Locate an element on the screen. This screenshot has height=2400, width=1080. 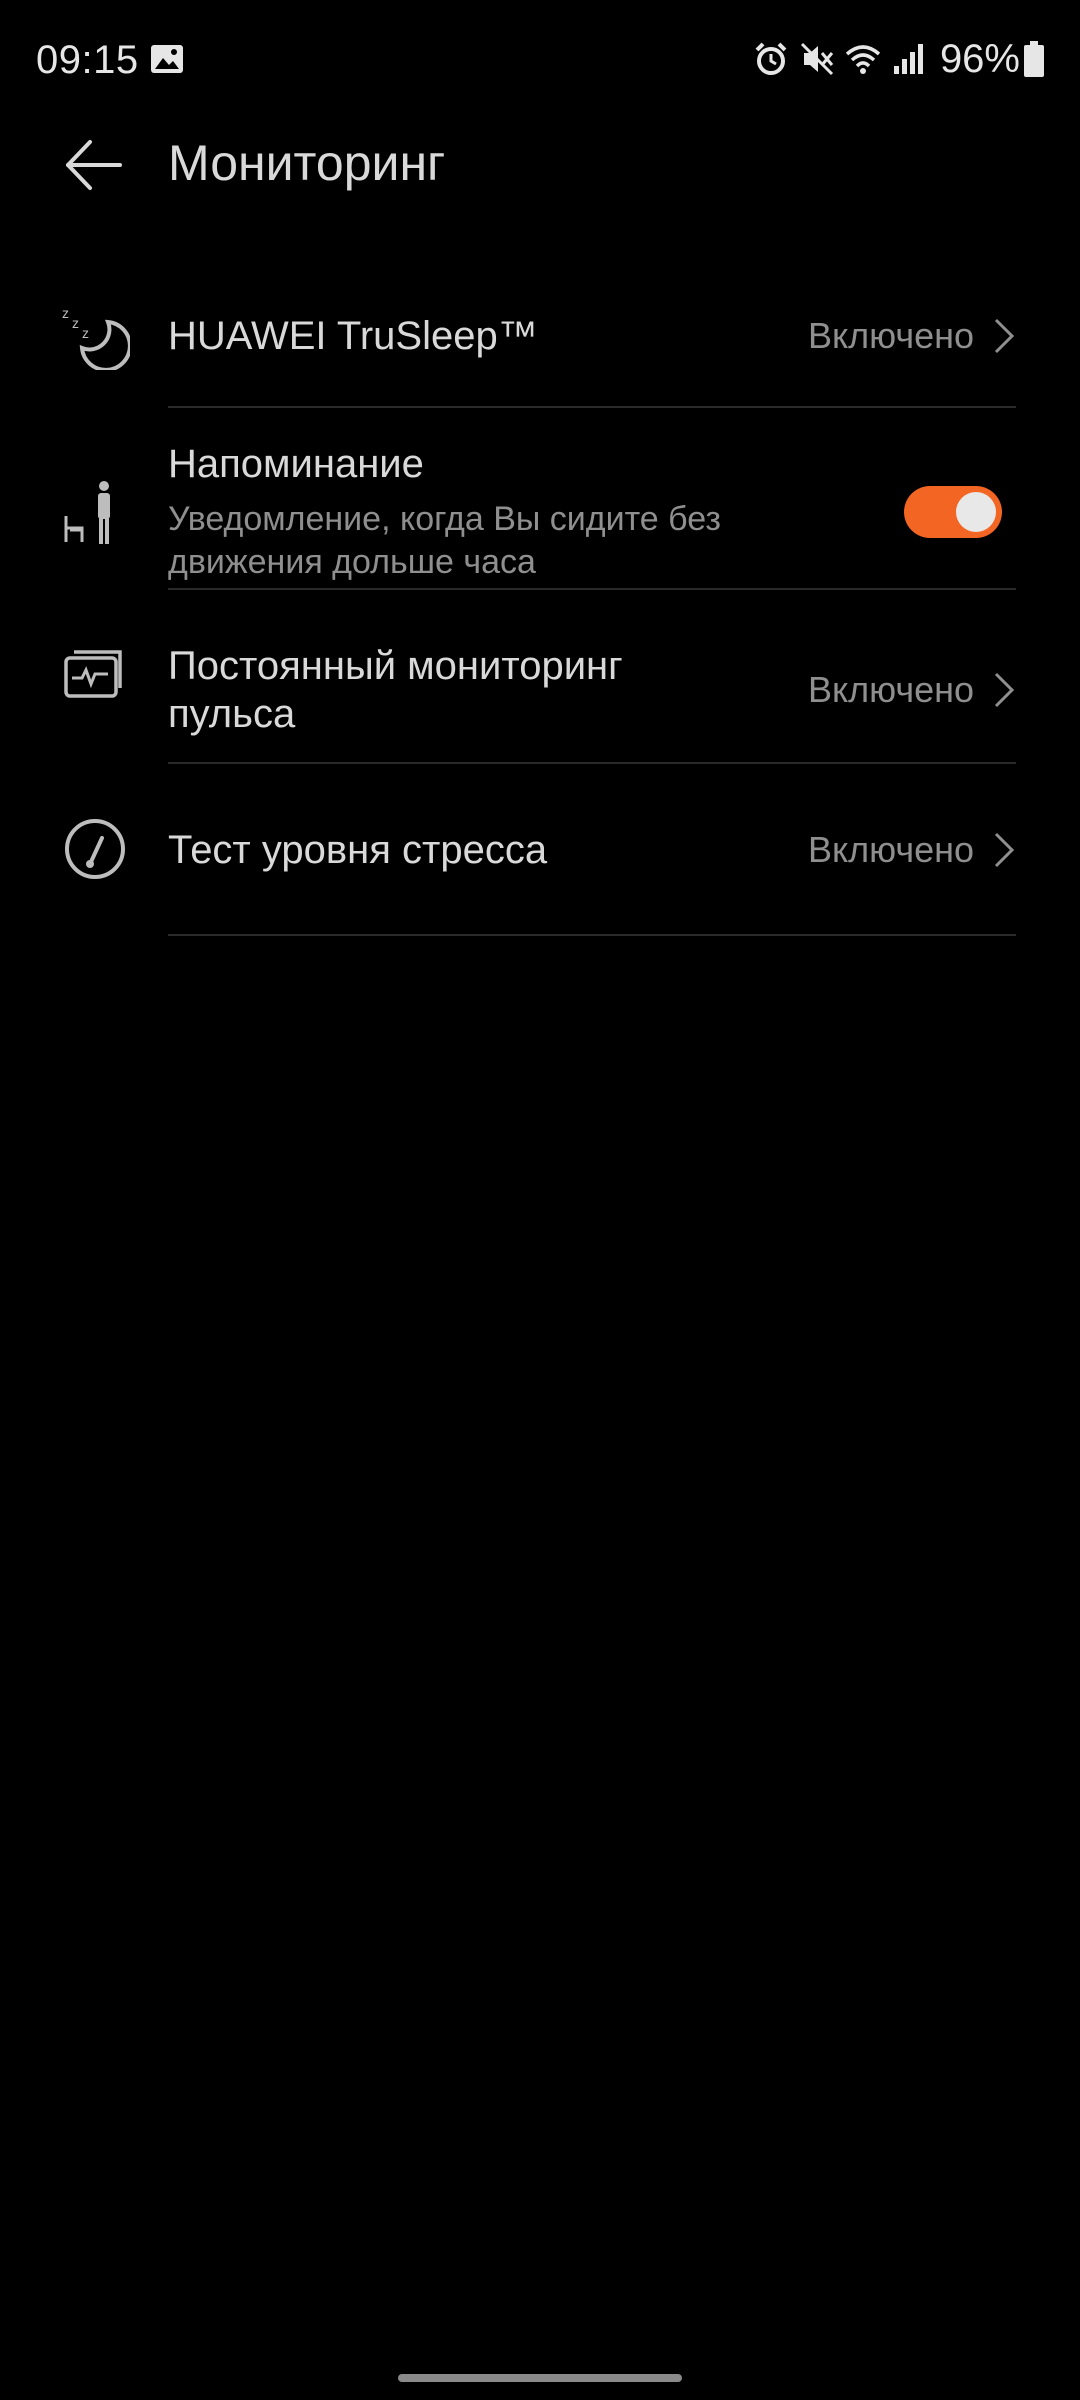
trusleep-title: HUAWEI TruSleep™ is located at coordinates (353, 336).